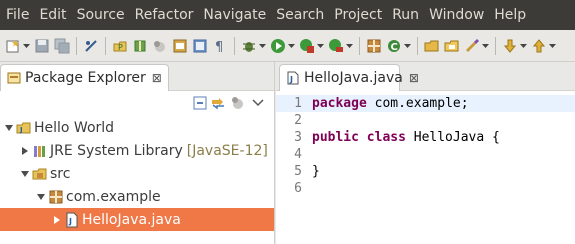 This screenshot has width=575, height=244. I want to click on menu-source: Source, so click(101, 15).